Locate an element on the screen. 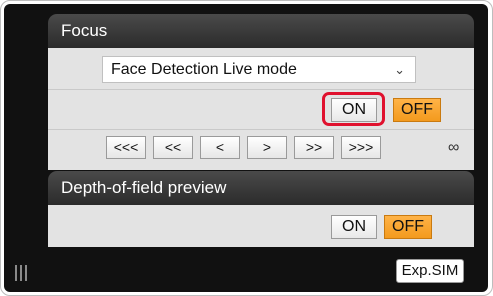 The image size is (493, 296). focus-section-header: Focus is located at coordinates (261, 31).